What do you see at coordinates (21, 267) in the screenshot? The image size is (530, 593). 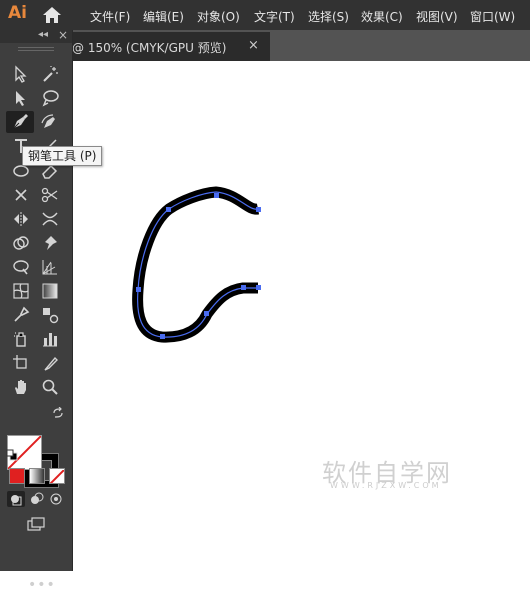 I see `free-transform-icon` at bounding box center [21, 267].